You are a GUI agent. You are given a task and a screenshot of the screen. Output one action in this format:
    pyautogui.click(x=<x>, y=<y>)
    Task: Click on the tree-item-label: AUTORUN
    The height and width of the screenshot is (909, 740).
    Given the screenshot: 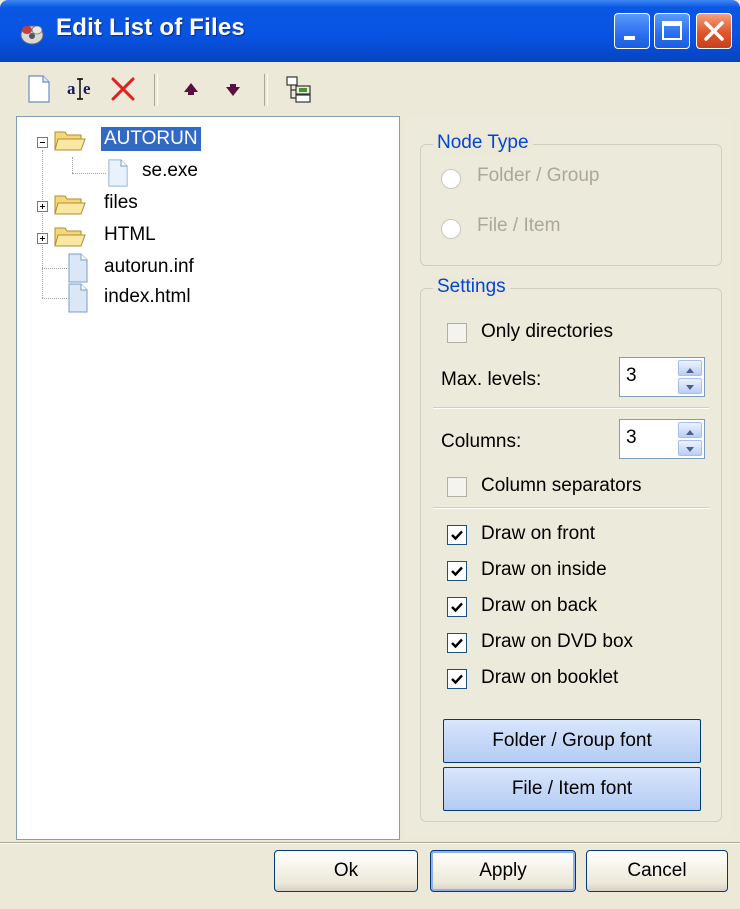 What is the action you would take?
    pyautogui.click(x=151, y=139)
    